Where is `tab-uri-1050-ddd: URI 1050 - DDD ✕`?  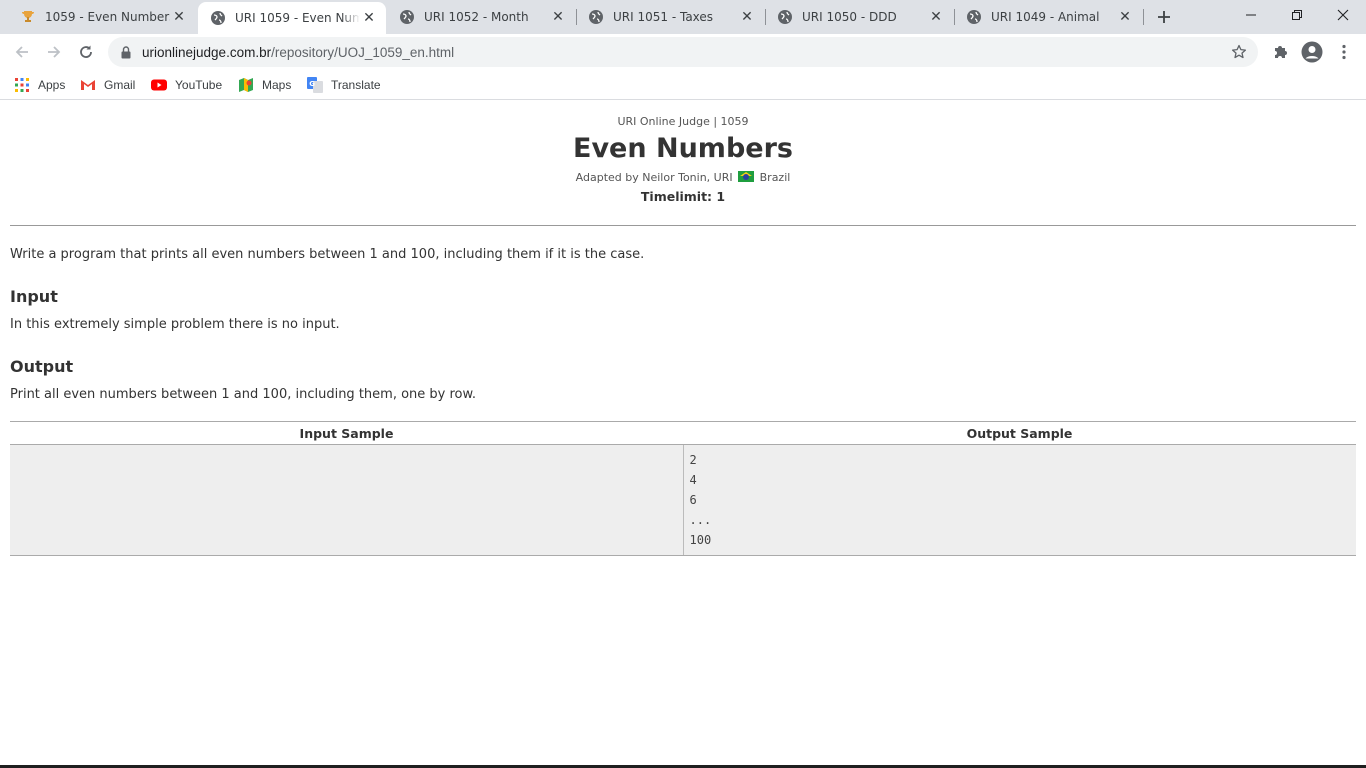
tab-uri-1050-ddd: URI 1050 - DDD ✕ is located at coordinates (859, 17).